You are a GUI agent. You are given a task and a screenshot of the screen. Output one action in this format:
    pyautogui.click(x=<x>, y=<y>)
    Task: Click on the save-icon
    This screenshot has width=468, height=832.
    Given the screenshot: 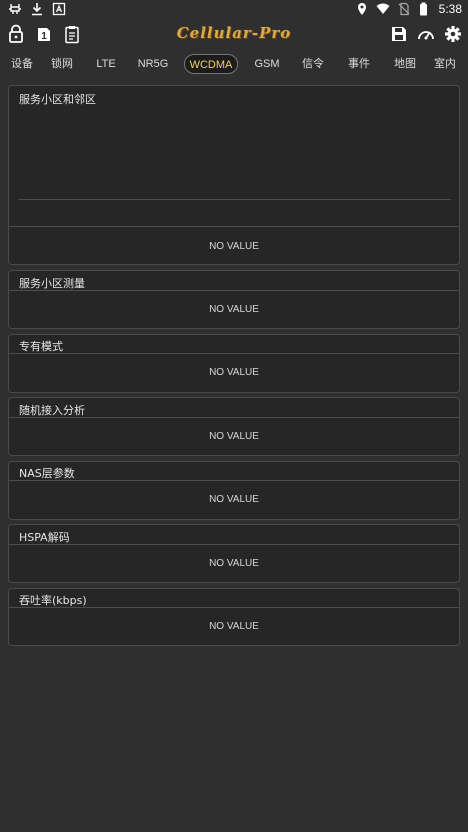 What is the action you would take?
    pyautogui.click(x=399, y=34)
    